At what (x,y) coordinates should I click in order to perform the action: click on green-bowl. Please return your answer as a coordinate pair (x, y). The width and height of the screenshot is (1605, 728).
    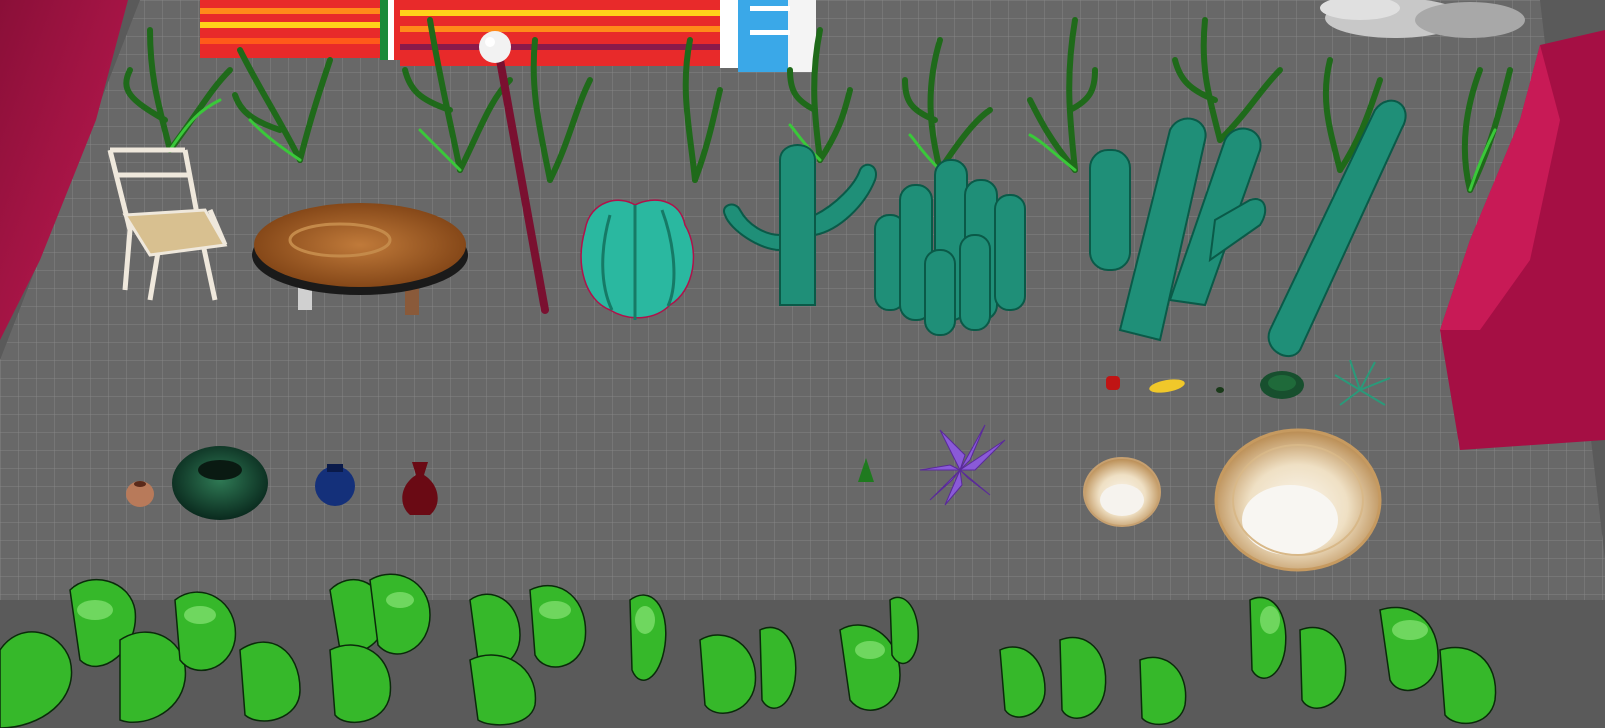
    Looking at the image, I should click on (220, 483).